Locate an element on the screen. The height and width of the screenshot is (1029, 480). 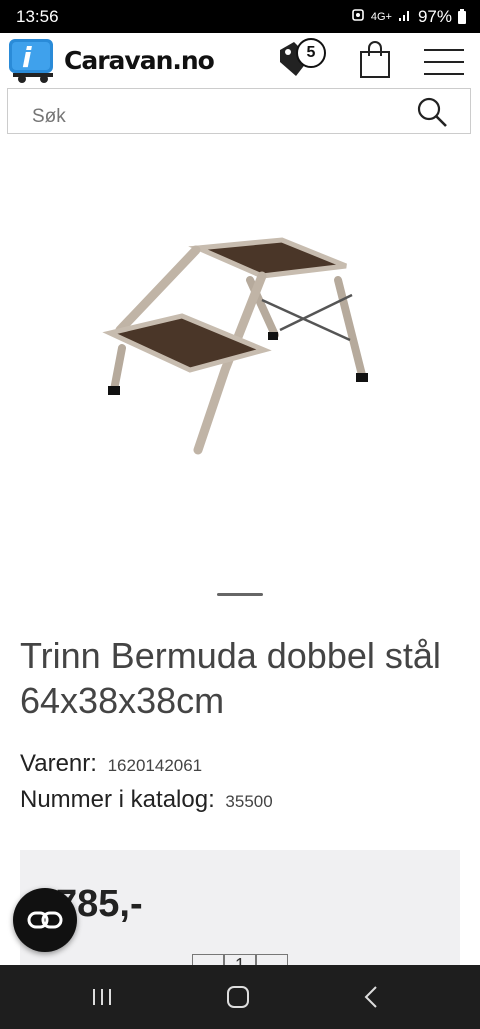
status-time: 13:56 is located at coordinates (37, 16).